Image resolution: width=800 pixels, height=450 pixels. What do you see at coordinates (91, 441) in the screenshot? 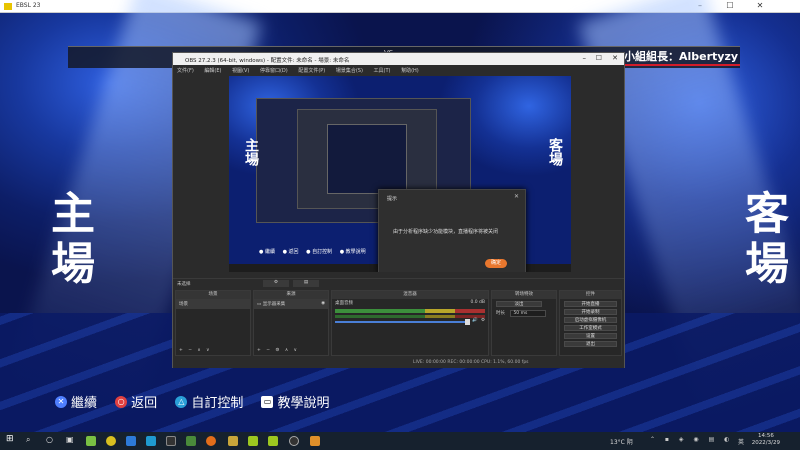
I see `store-icon` at bounding box center [91, 441].